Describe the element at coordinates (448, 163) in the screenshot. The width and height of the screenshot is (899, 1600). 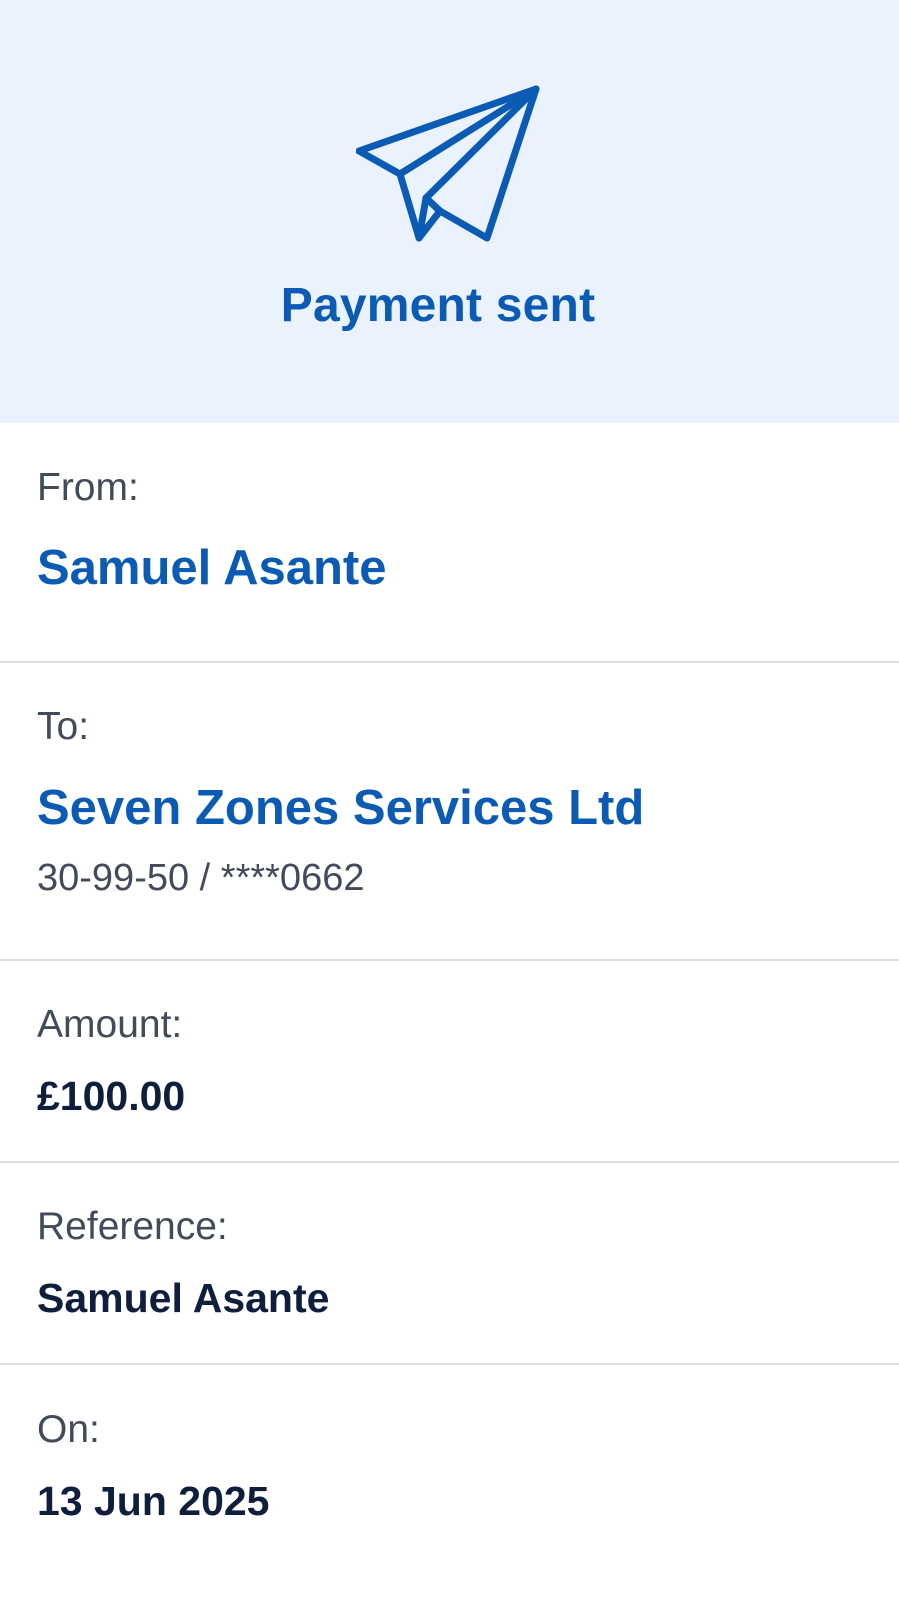
I see `paper-plane-icon` at that location.